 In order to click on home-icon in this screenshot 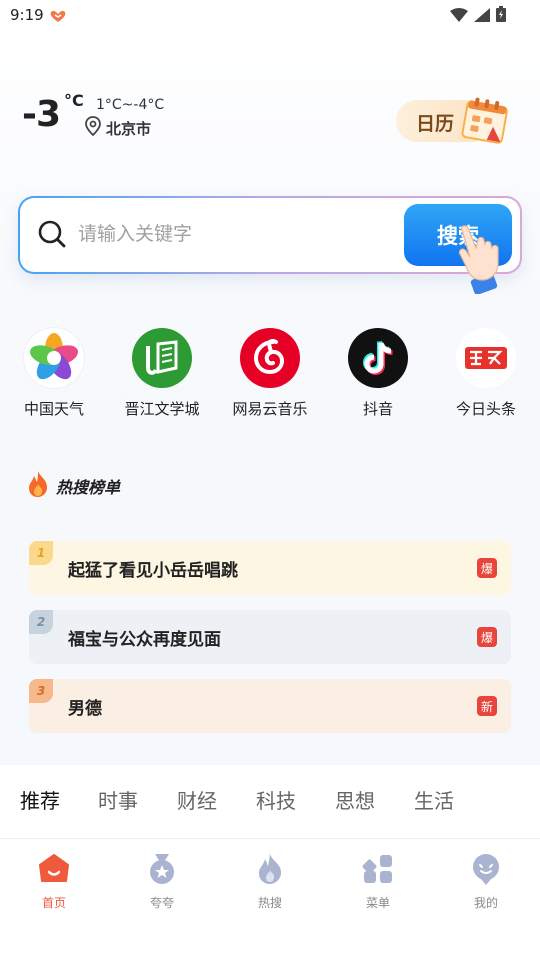, I will do `click(54, 869)`.